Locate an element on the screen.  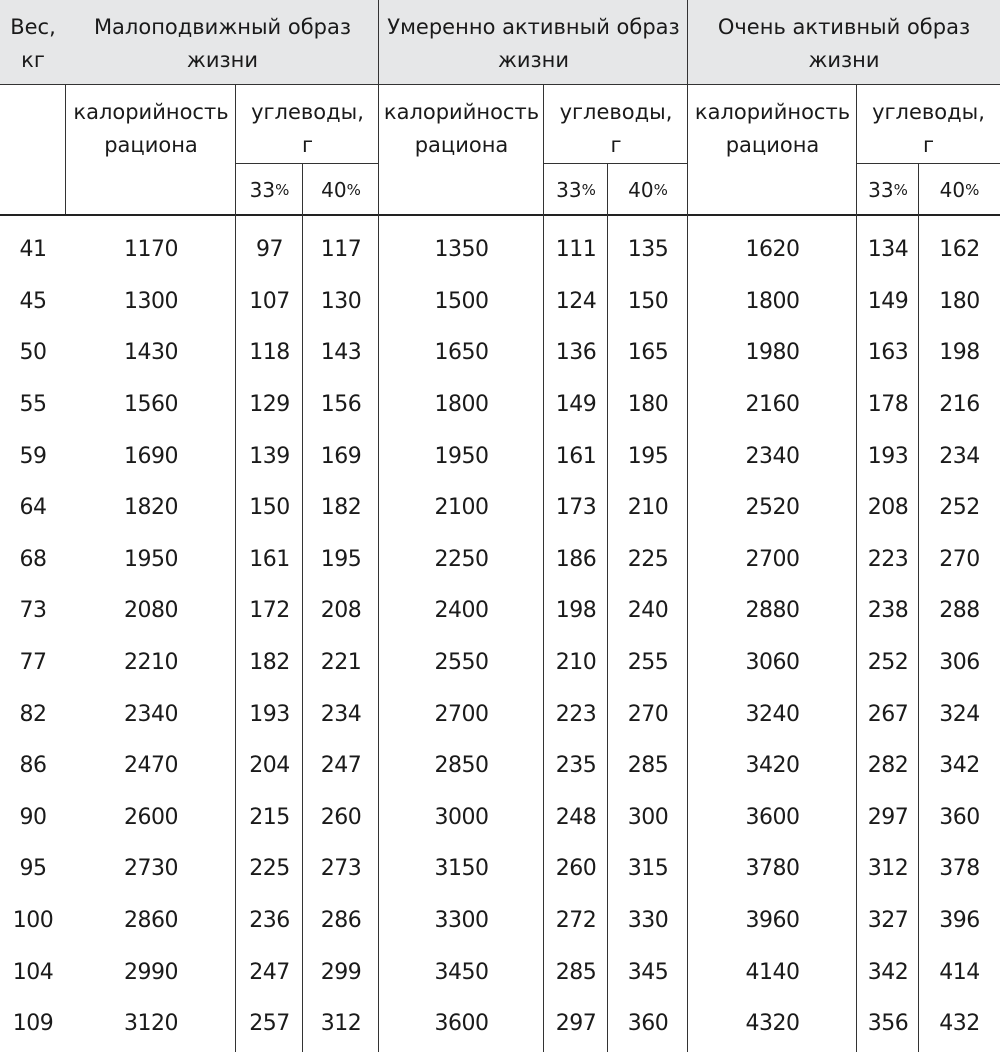
table-row: 82 2340 193 234 2700 223 270 3240 267 324 is located at coordinates (500, 714).